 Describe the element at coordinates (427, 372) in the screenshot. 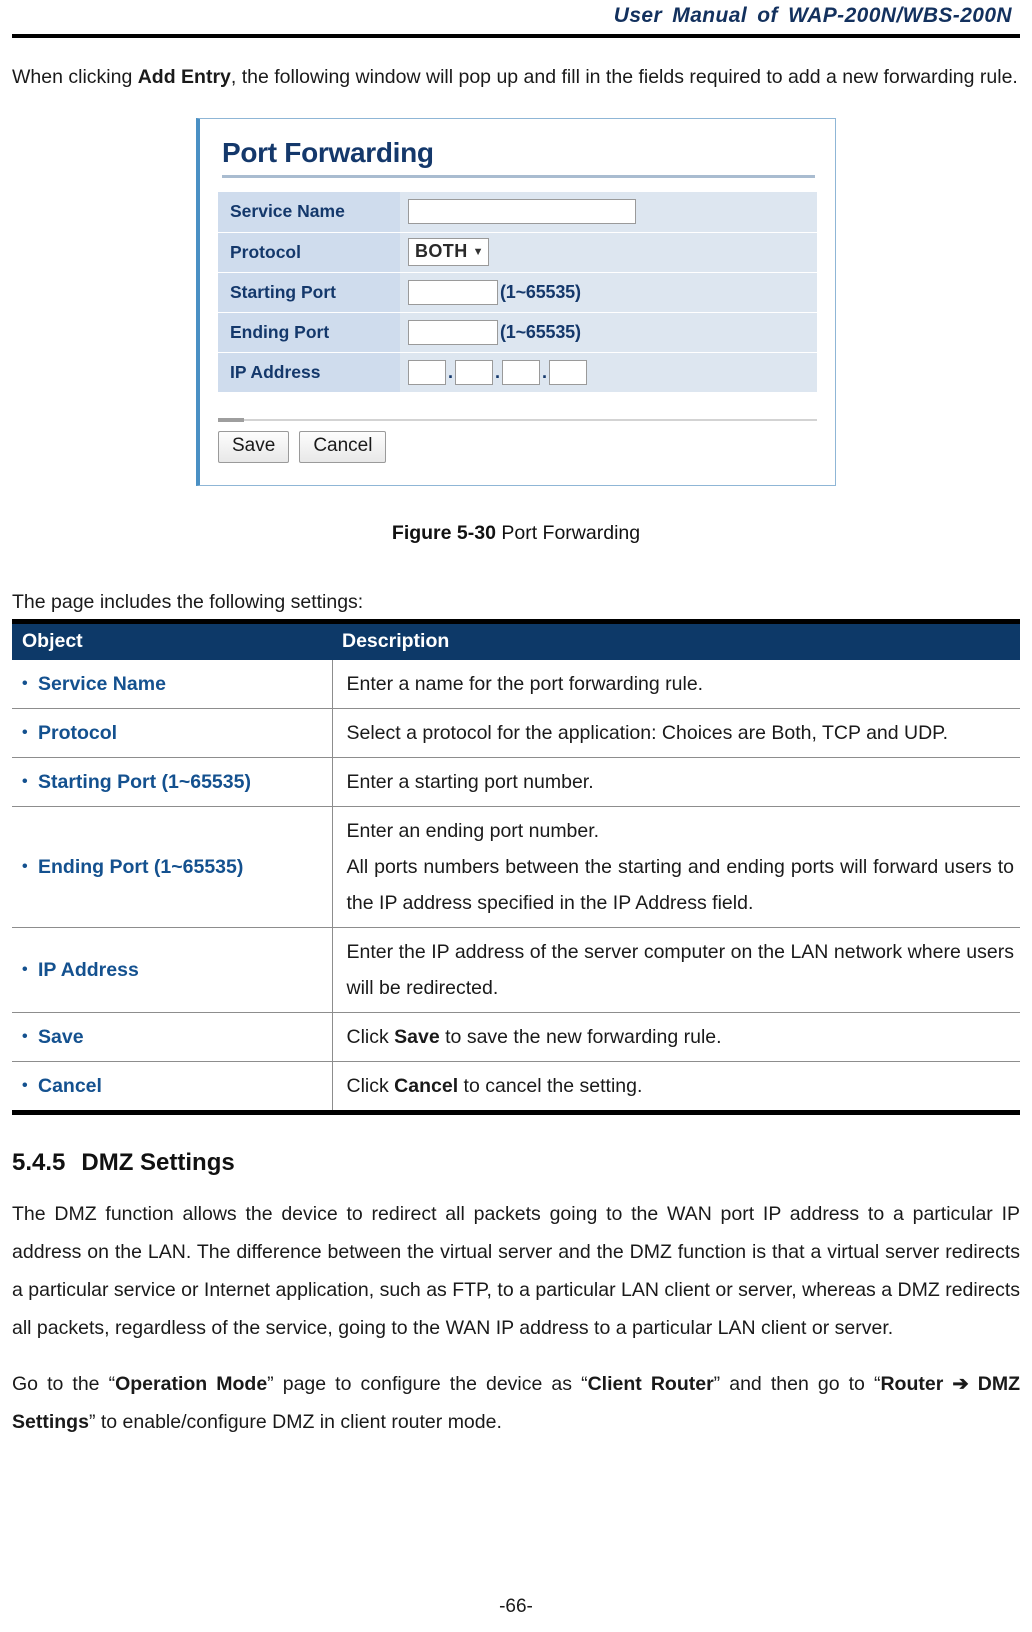

I see `ip-octet-1-input` at that location.